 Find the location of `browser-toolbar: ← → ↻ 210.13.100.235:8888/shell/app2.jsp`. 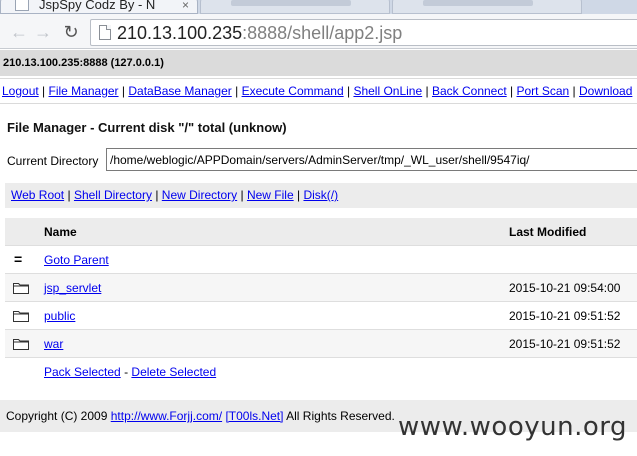

browser-toolbar: ← → ↻ 210.13.100.235:8888/shell/app2.jsp is located at coordinates (318, 31).